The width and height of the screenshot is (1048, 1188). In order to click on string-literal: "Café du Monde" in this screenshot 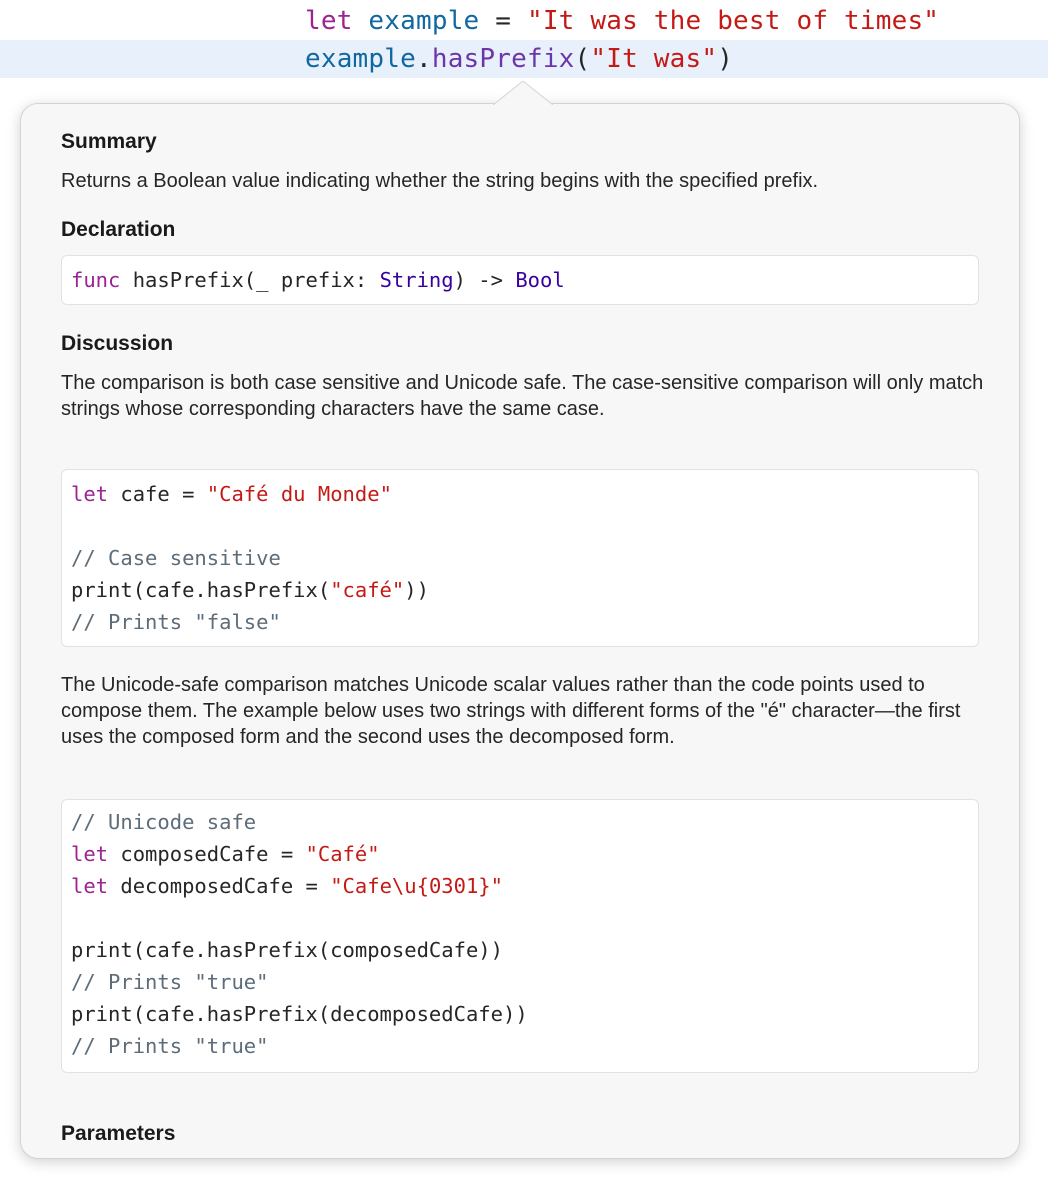, I will do `click(299, 494)`.